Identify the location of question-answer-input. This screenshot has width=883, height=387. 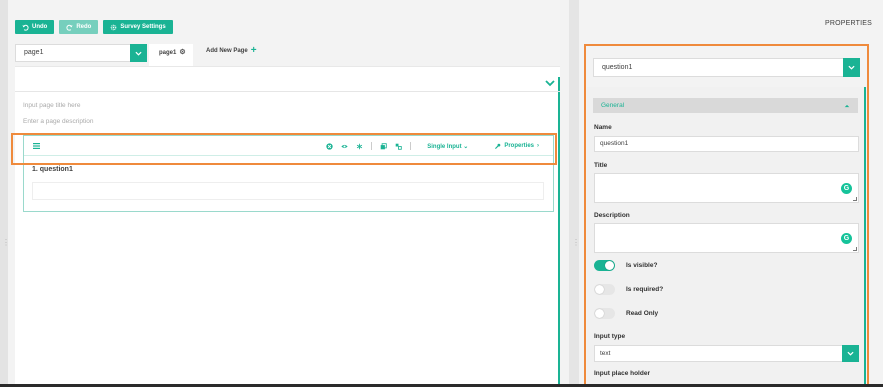
(288, 191).